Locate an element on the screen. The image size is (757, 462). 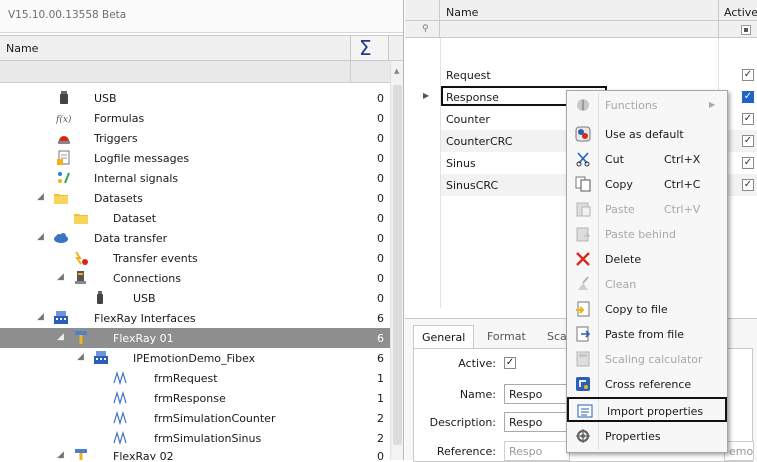
sum-column-header: Σ is located at coordinates (369, 48).